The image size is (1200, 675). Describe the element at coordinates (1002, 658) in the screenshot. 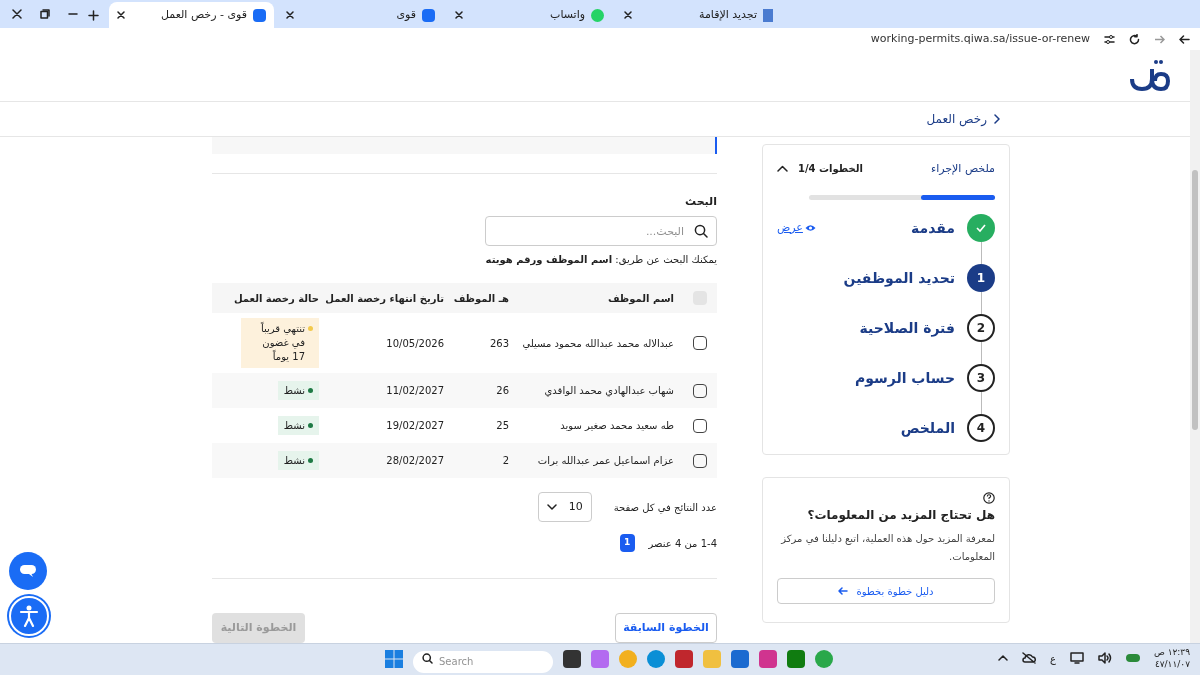

I see `chevron-up-icon` at that location.